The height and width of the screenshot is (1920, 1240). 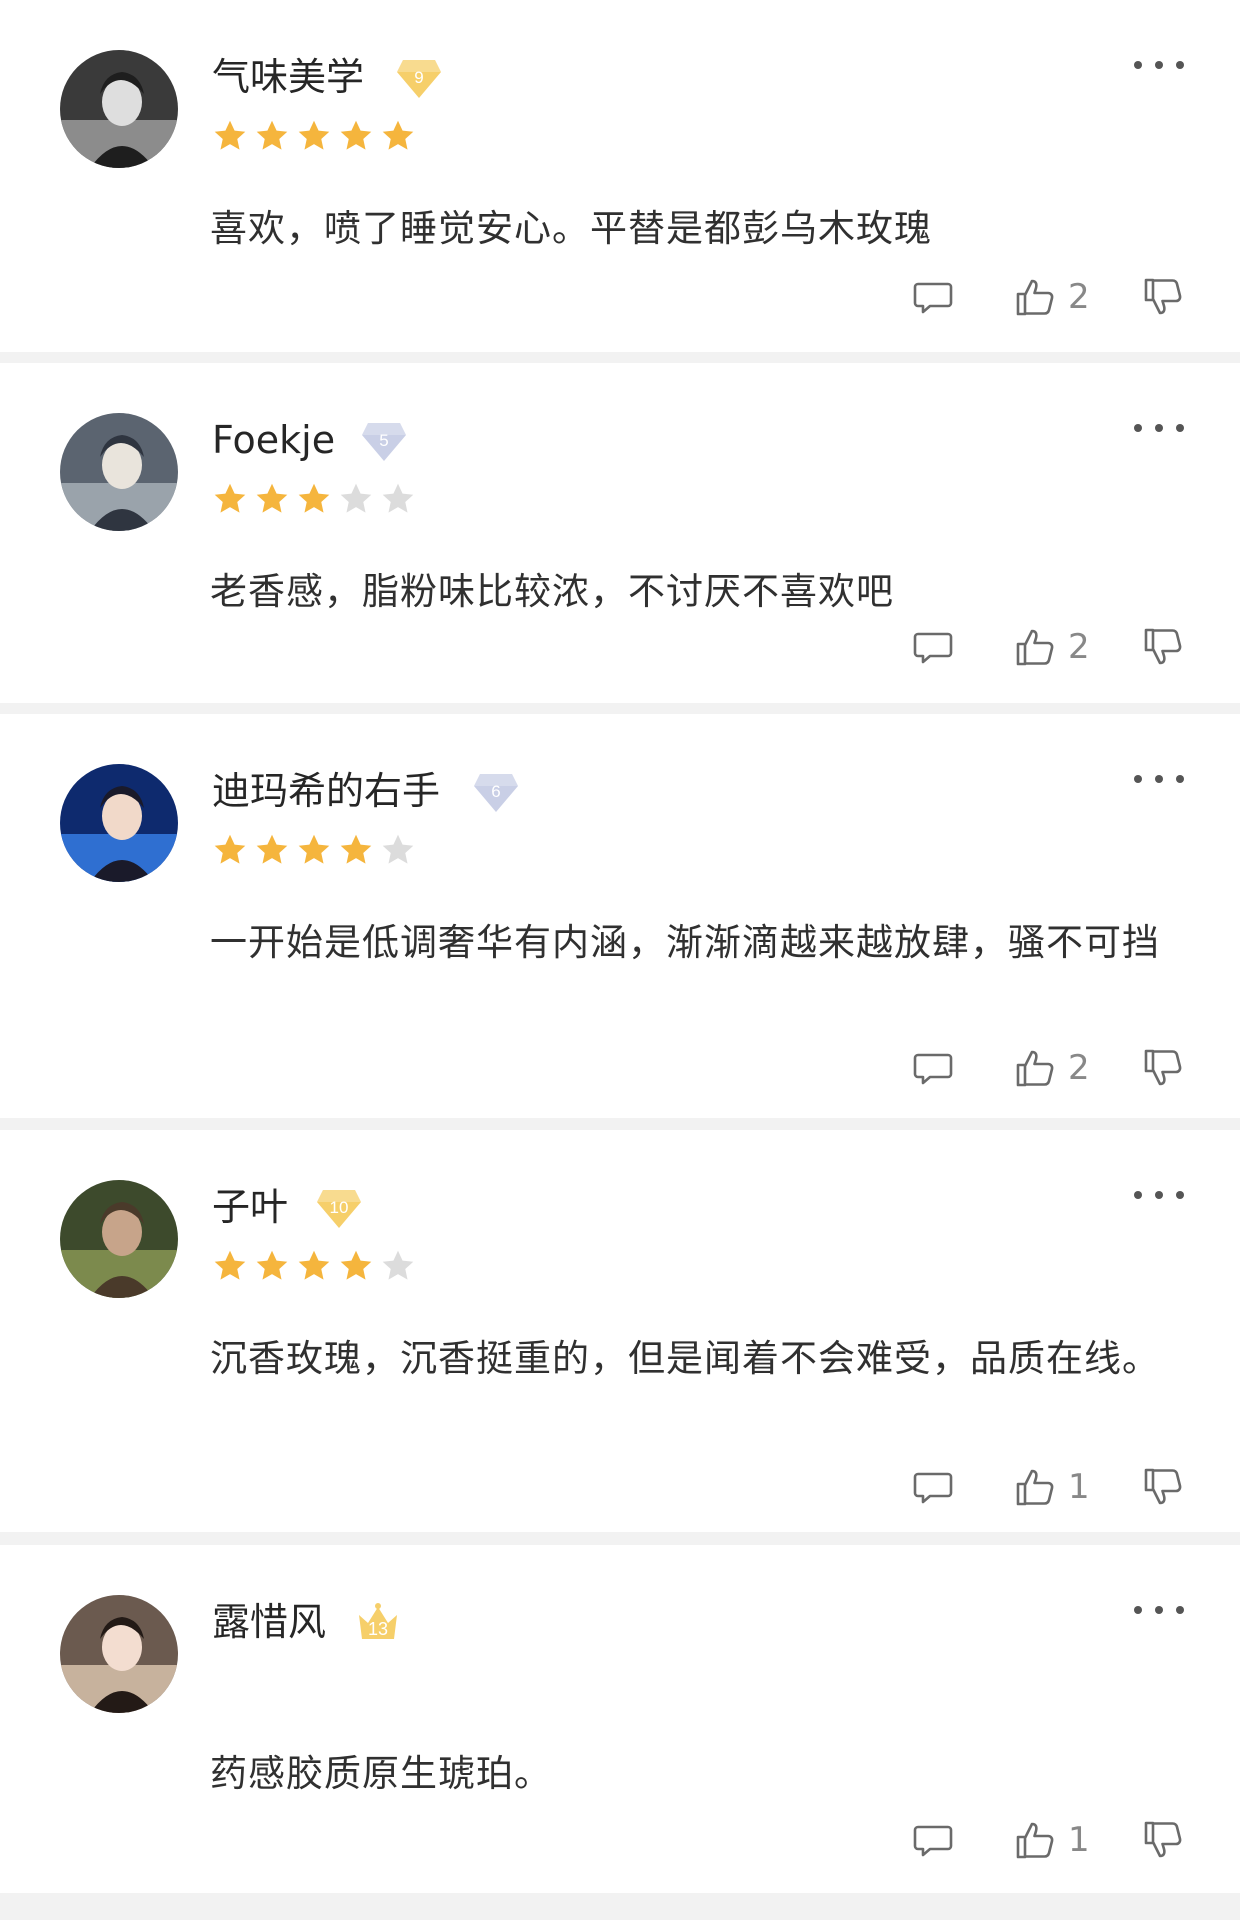 I want to click on level-number: 10, so click(x=339, y=1207).